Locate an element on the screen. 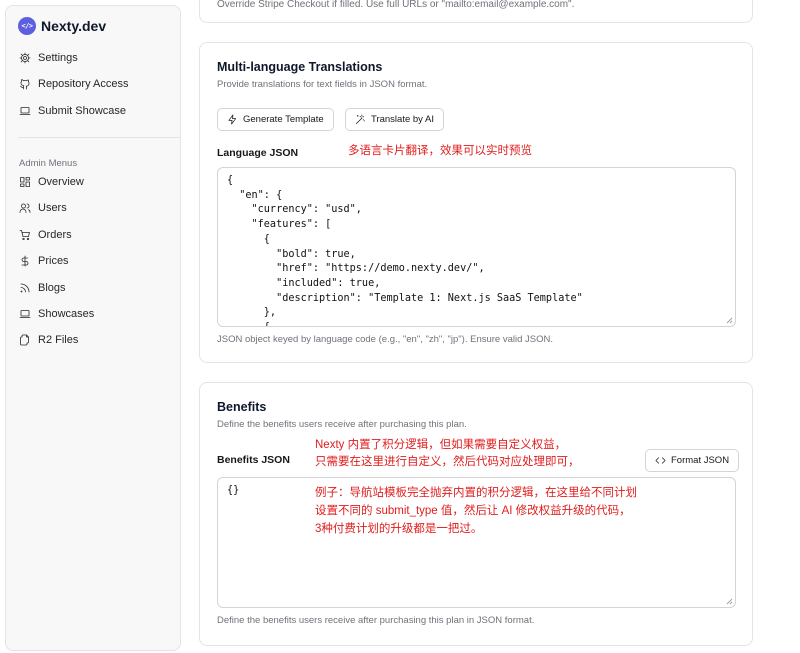  cart-icon is located at coordinates (25, 235).